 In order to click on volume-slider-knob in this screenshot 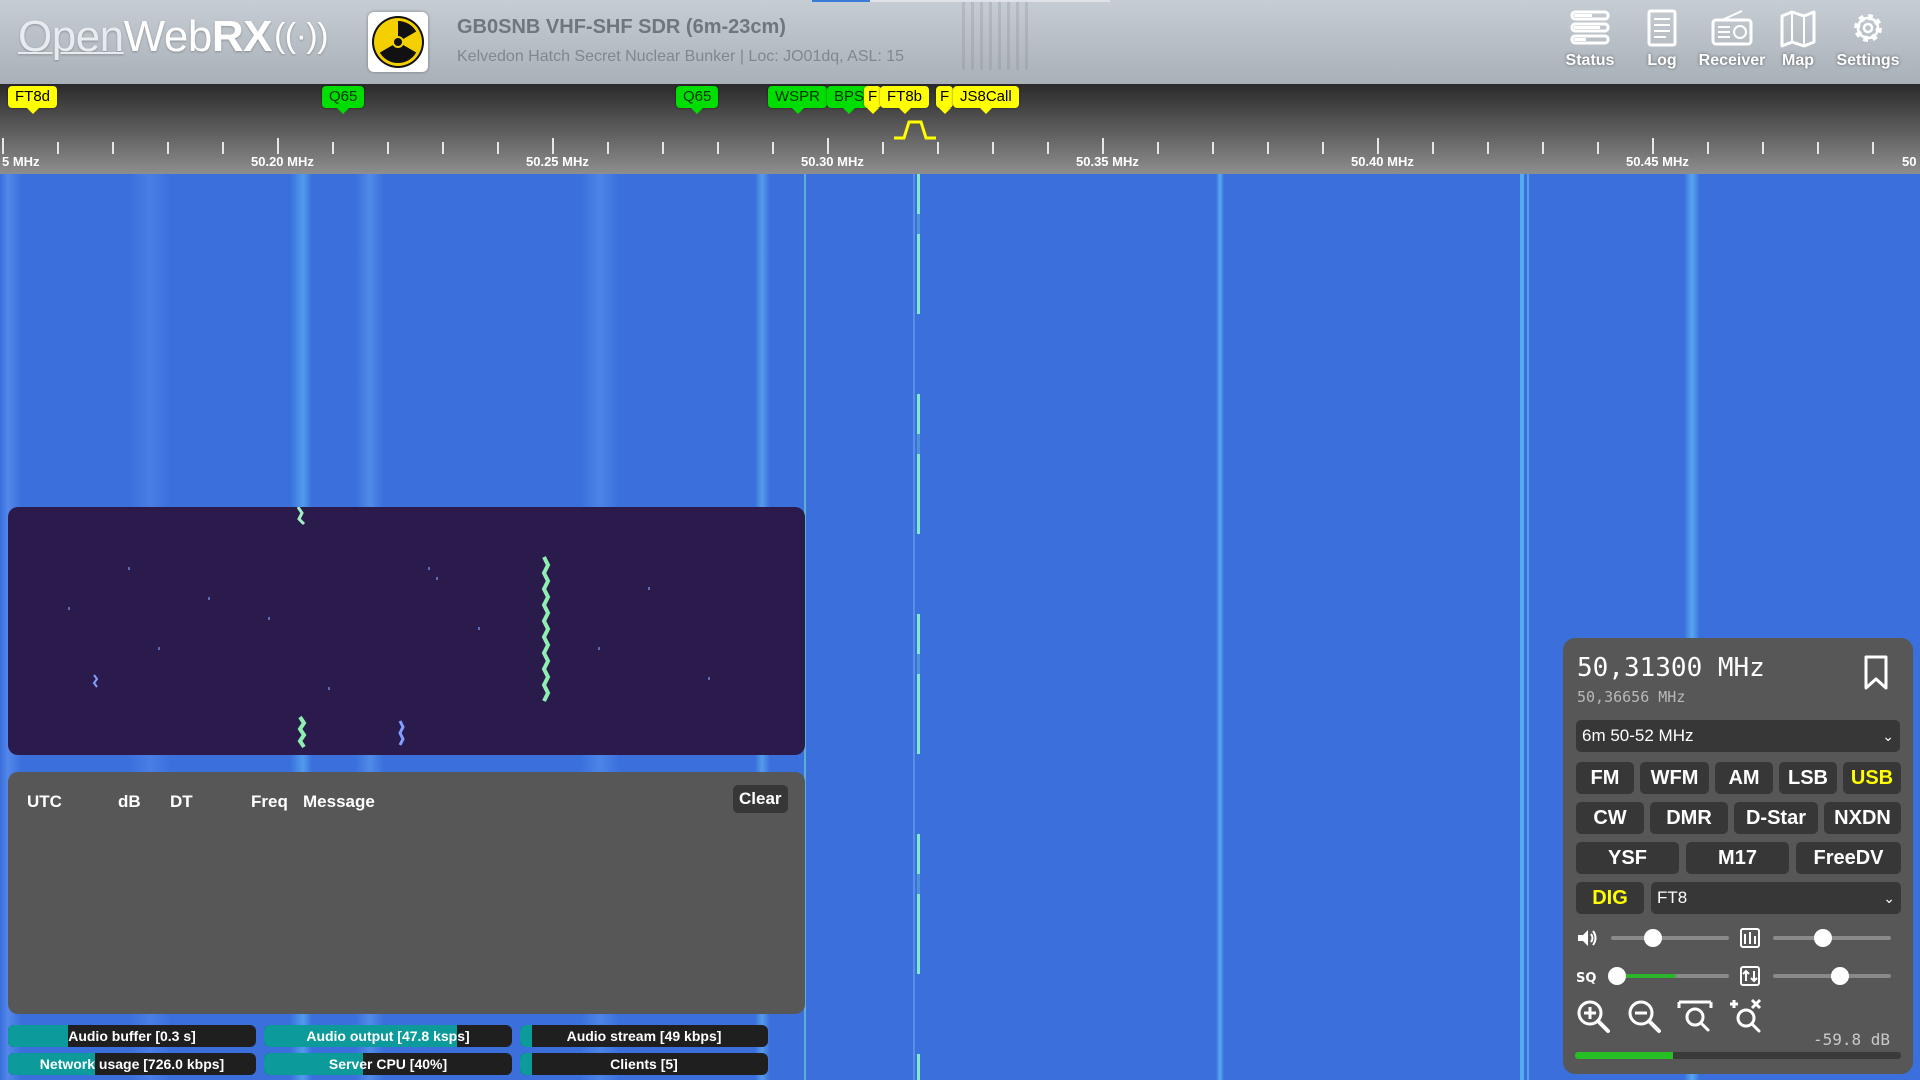, I will do `click(1653, 938)`.